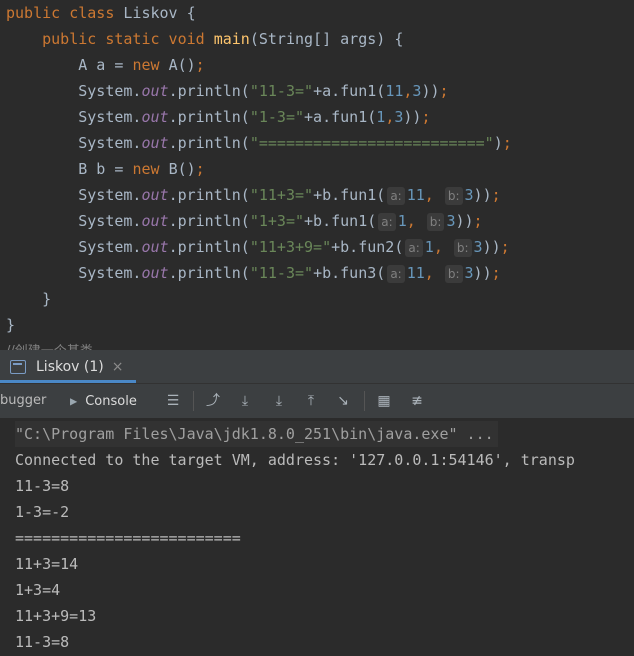 This screenshot has height=656, width=634. Describe the element at coordinates (245, 401) in the screenshot. I see `step-over-icon: ⤓` at that location.